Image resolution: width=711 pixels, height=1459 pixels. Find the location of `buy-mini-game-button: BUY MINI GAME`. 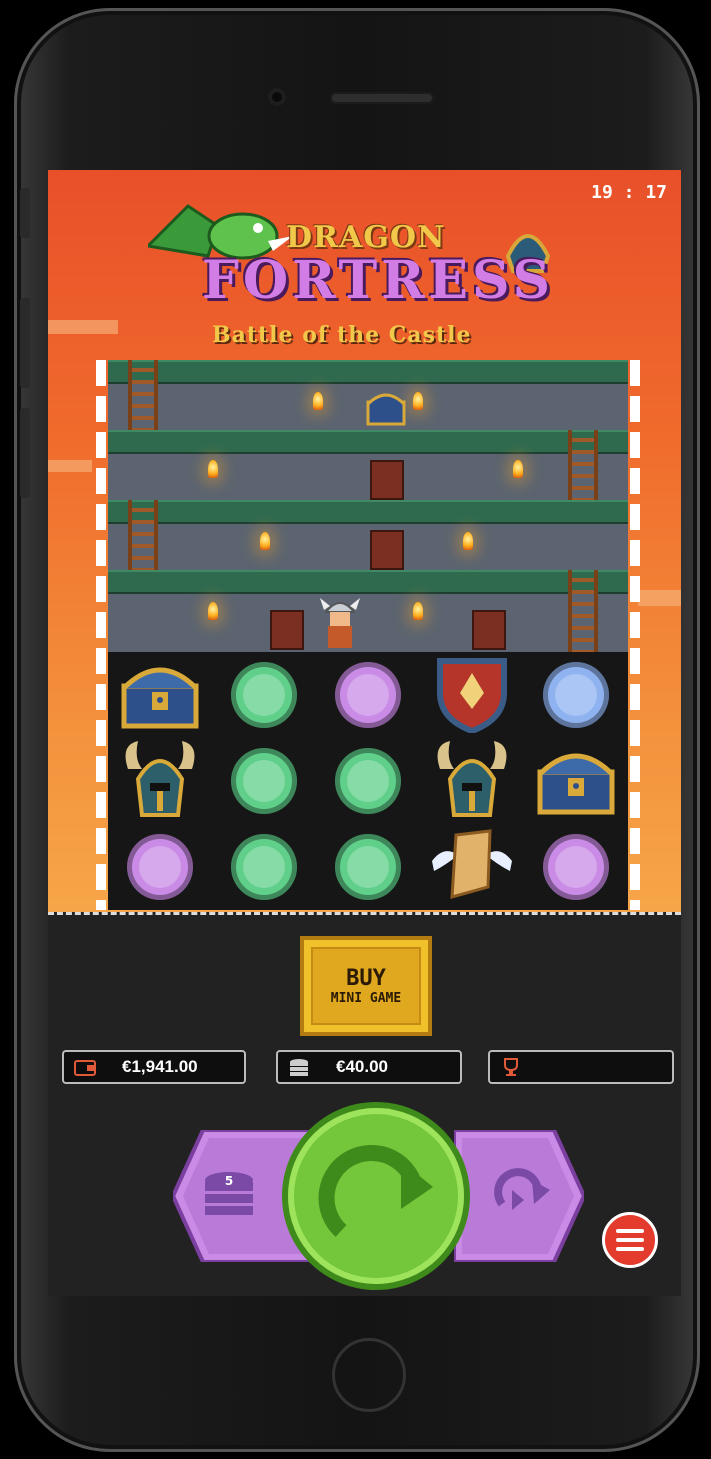

buy-mini-game-button: BUY MINI GAME is located at coordinates (366, 986).